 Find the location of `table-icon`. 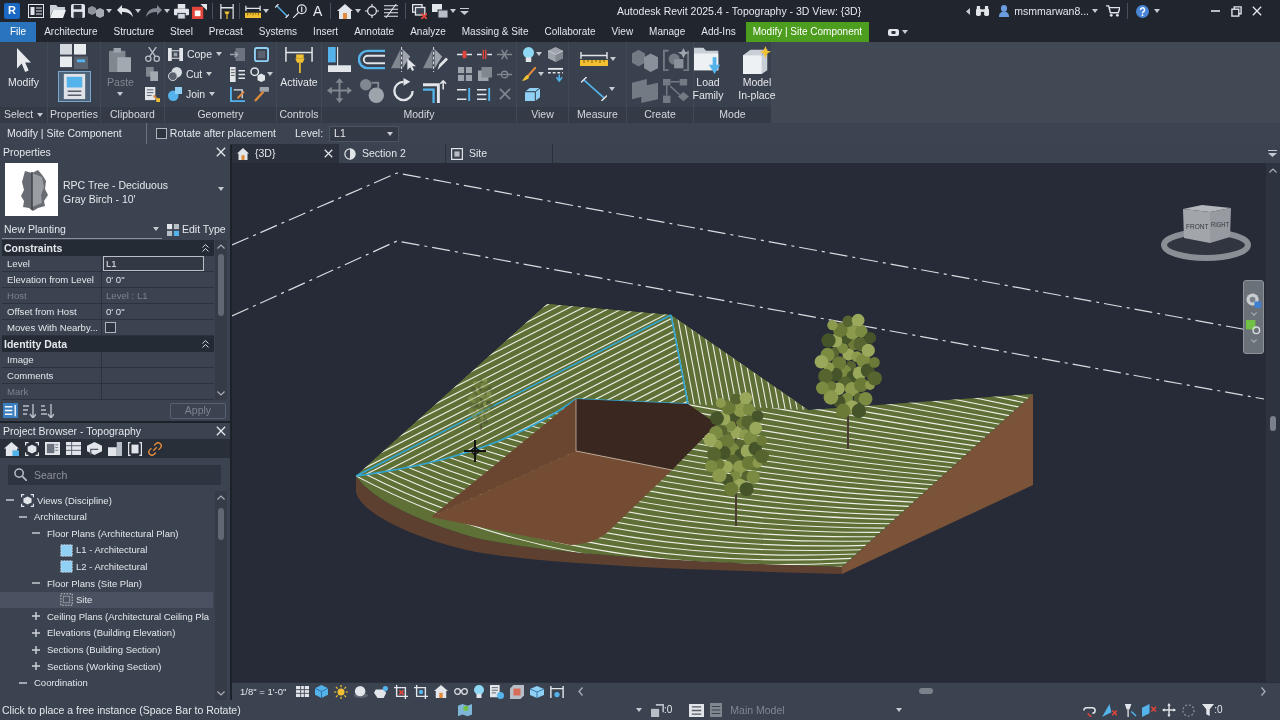

table-icon is located at coordinates (73, 448).